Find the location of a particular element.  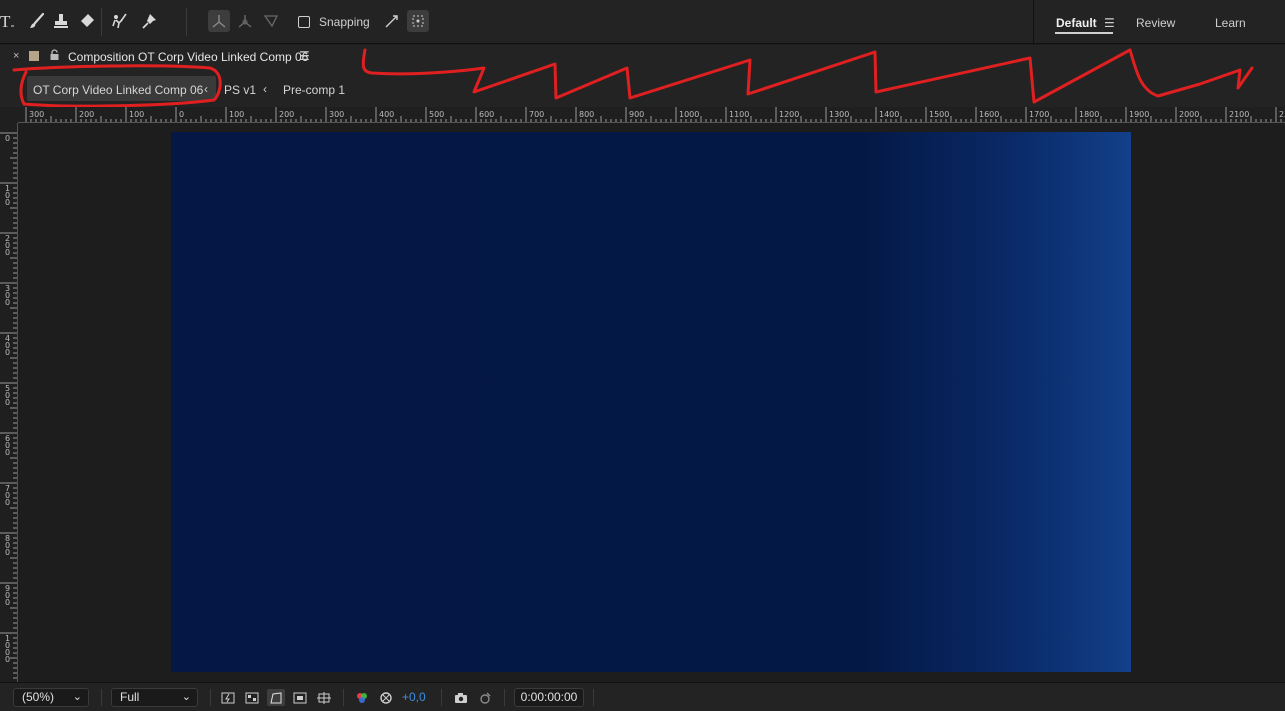

resolution-dropdown: Full ⌄ is located at coordinates (154, 697).